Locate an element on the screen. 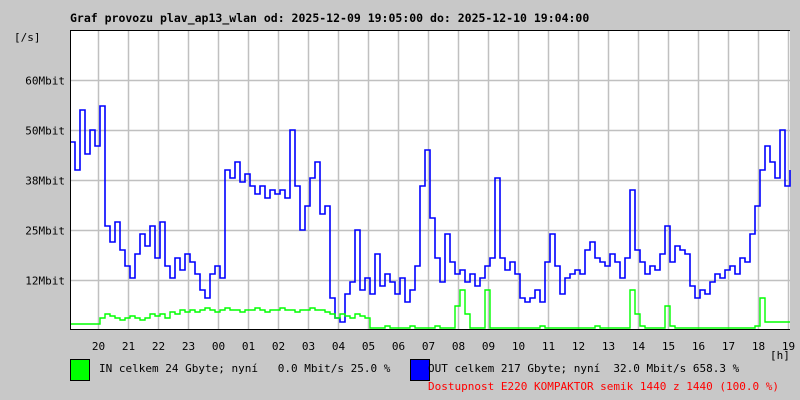  x-tick-label: 03 is located at coordinates (308, 346).